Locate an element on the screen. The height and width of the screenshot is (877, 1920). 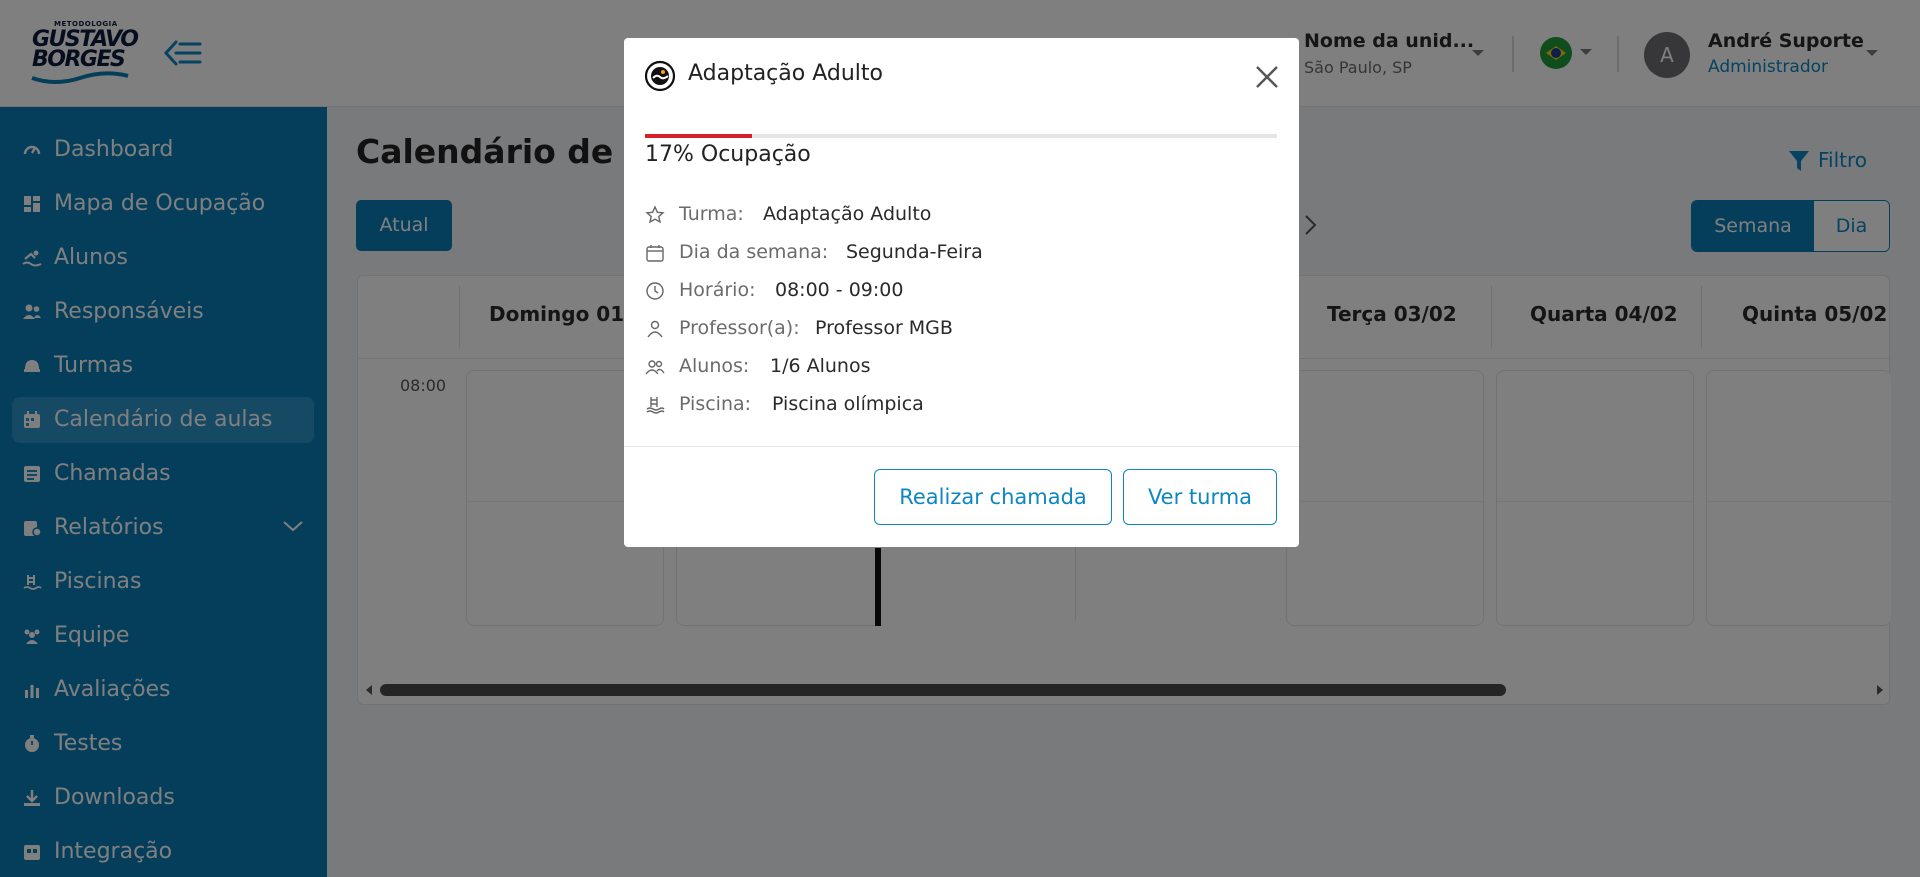
info-key: Turma: is located at coordinates (711, 214).